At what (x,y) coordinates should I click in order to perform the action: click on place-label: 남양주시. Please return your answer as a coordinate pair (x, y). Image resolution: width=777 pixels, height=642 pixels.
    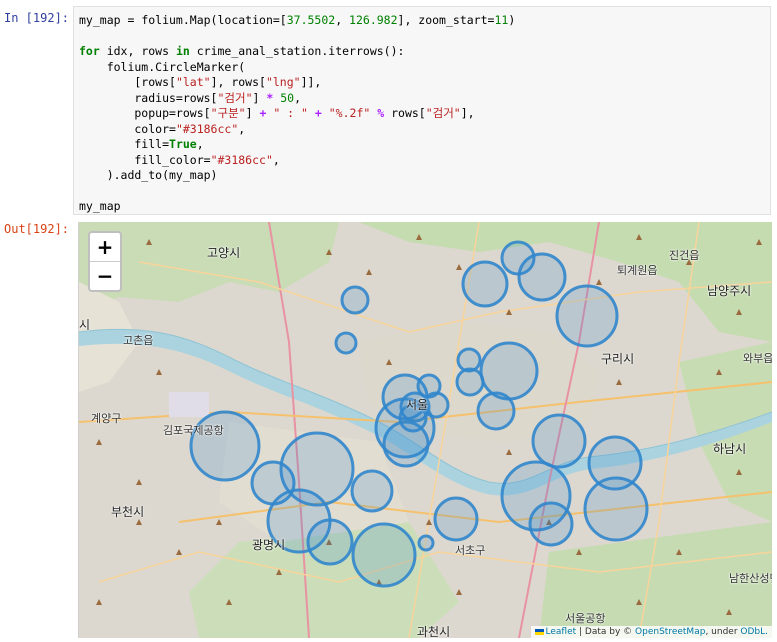
    Looking at the image, I should click on (729, 291).